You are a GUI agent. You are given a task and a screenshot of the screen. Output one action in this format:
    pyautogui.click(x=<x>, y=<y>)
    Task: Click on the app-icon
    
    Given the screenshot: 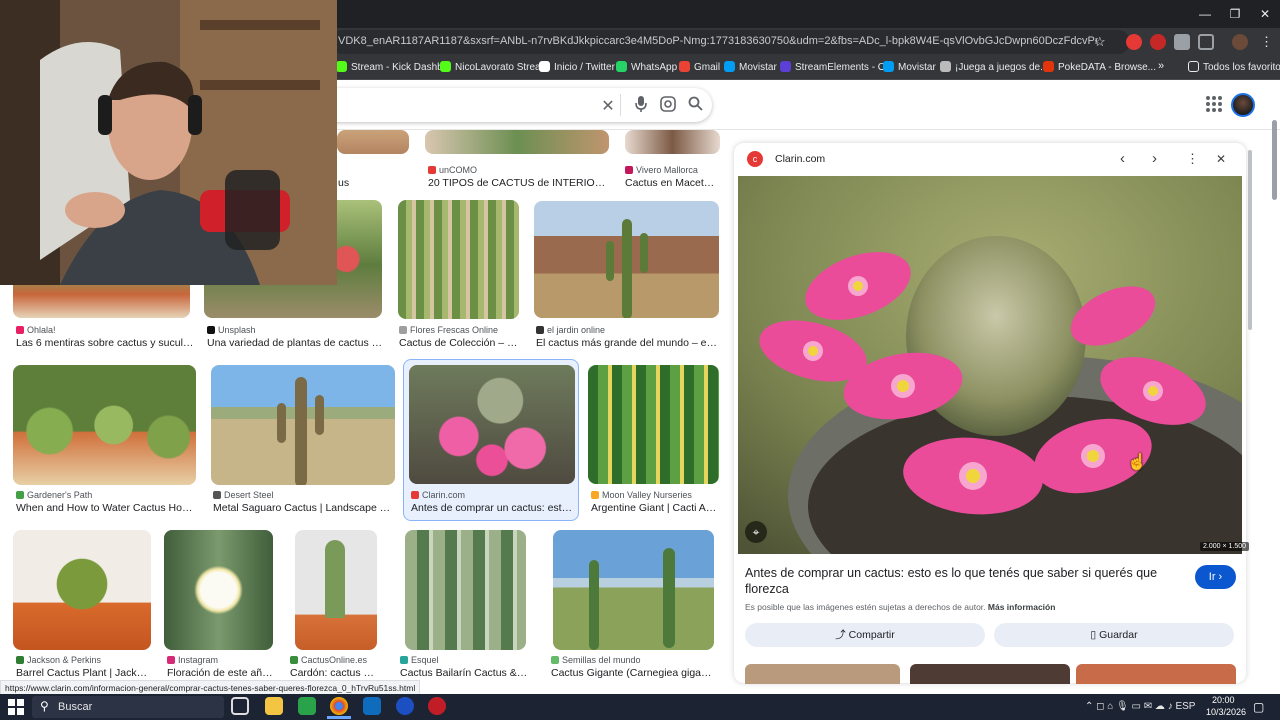 What is the action you would take?
    pyautogui.click(x=405, y=706)
    